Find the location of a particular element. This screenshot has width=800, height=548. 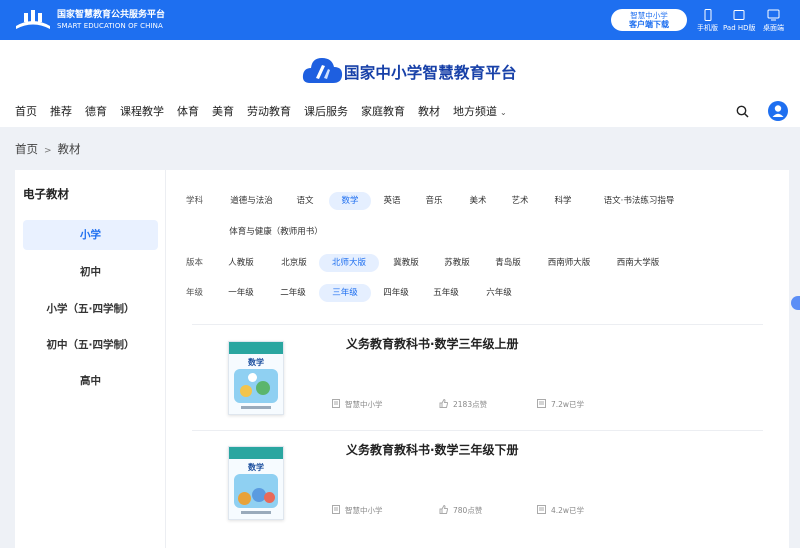

grade-option-3: 三年级 is located at coordinates (345, 293).